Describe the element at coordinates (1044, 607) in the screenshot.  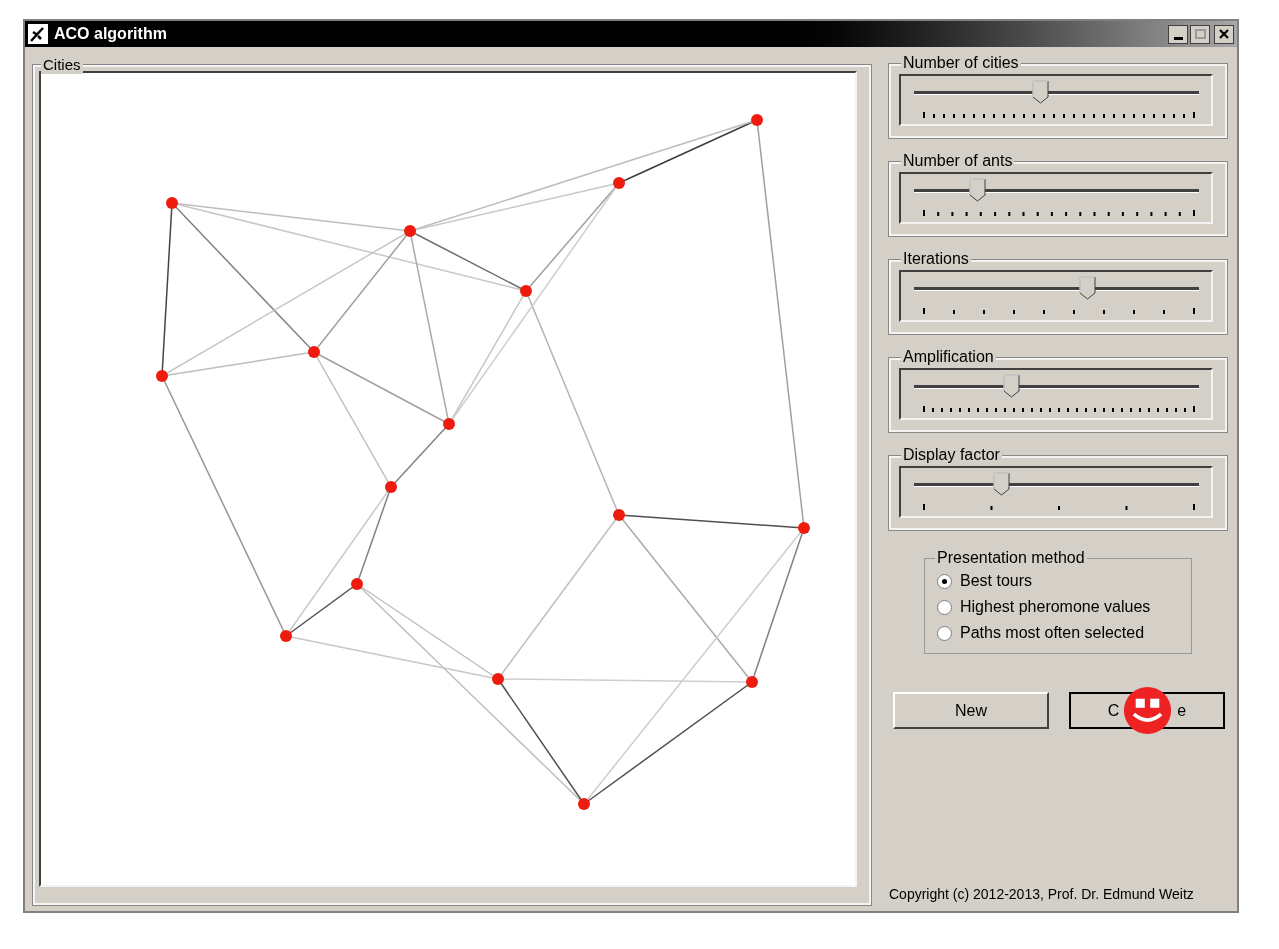
I see `radio-option: Highest pheromone values` at that location.